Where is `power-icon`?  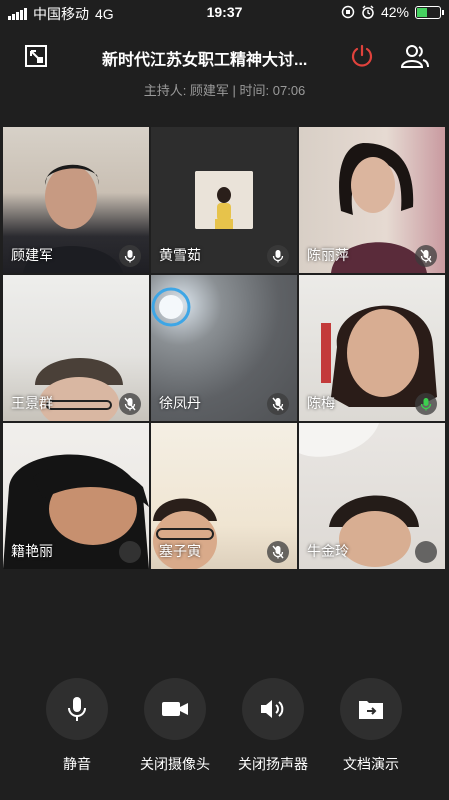 power-icon is located at coordinates (362, 55).